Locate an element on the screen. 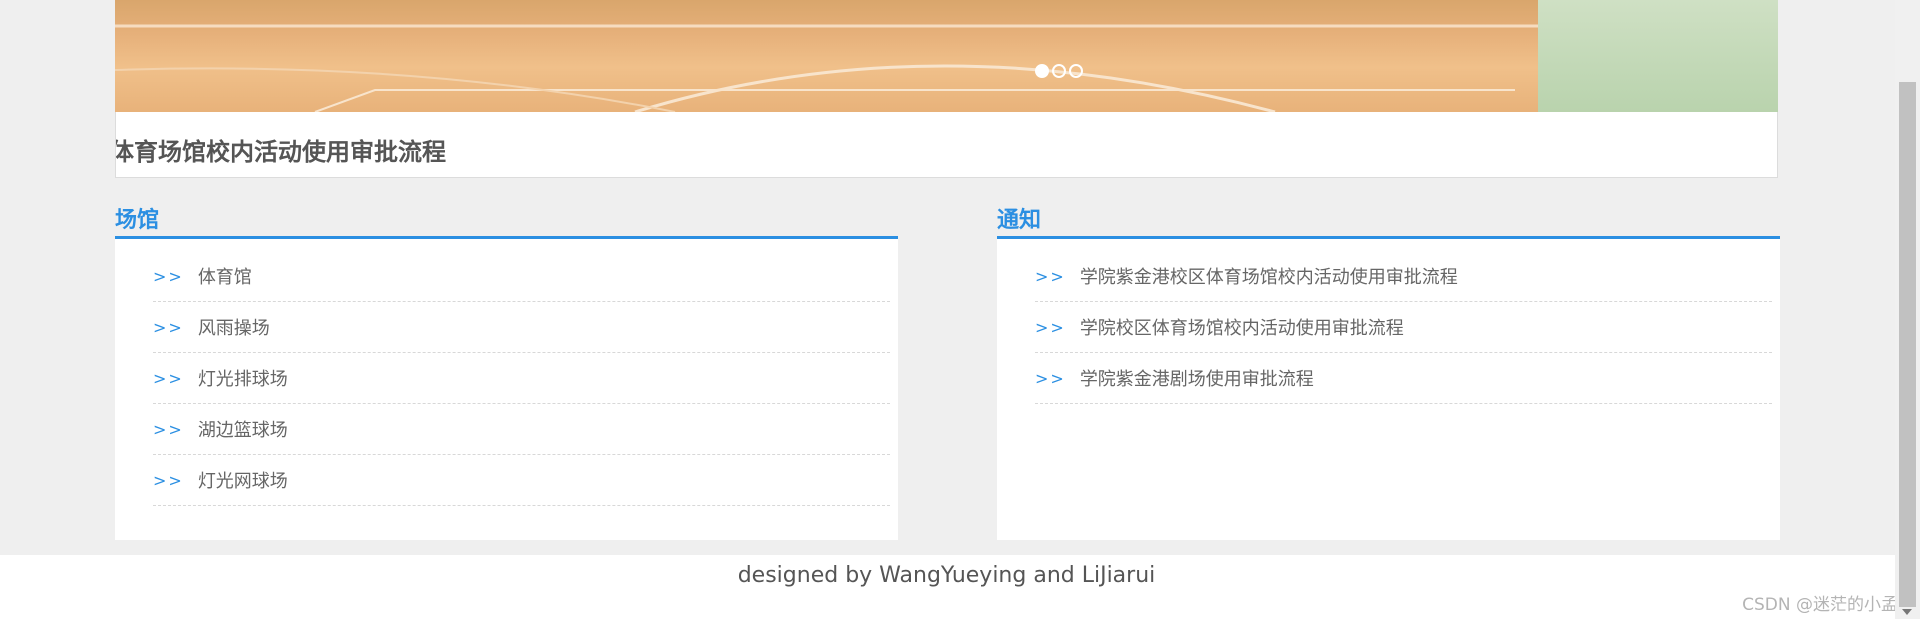 This screenshot has width=1920, height=619. gym-floor-image is located at coordinates (946, 68).